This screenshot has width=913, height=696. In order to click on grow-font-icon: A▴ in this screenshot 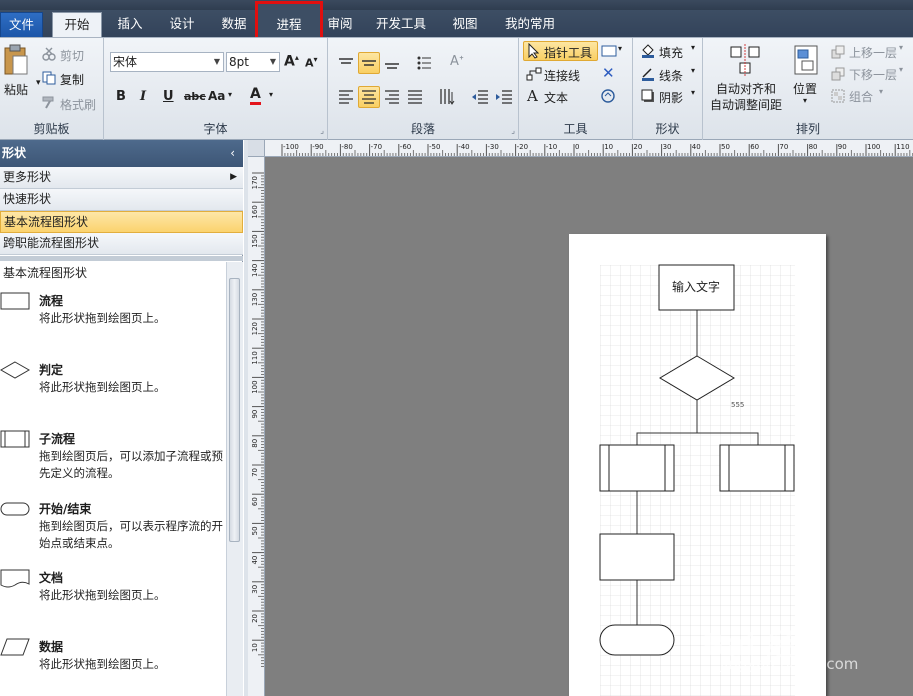, I will do `click(291, 61)`.